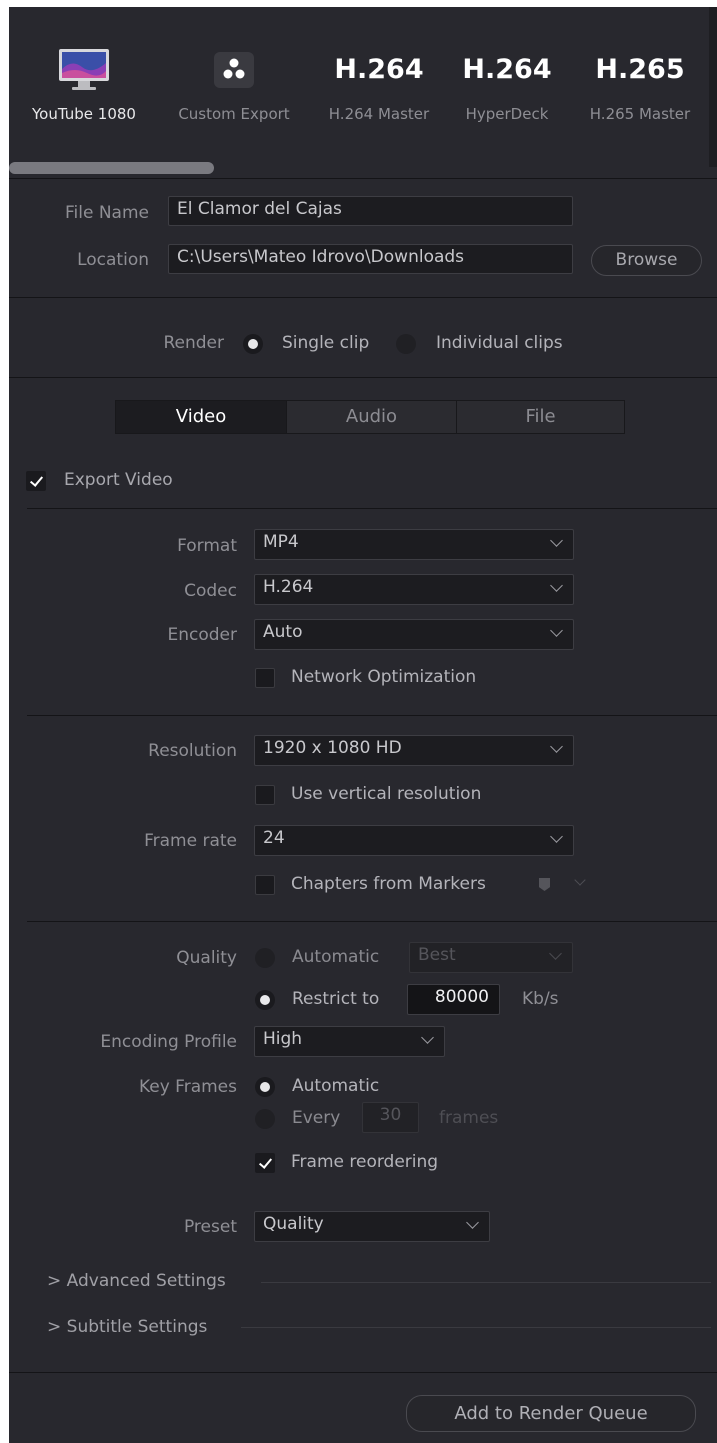  What do you see at coordinates (386, 794) in the screenshot?
I see `vertical-resolution-label: Use vertical resolution` at bounding box center [386, 794].